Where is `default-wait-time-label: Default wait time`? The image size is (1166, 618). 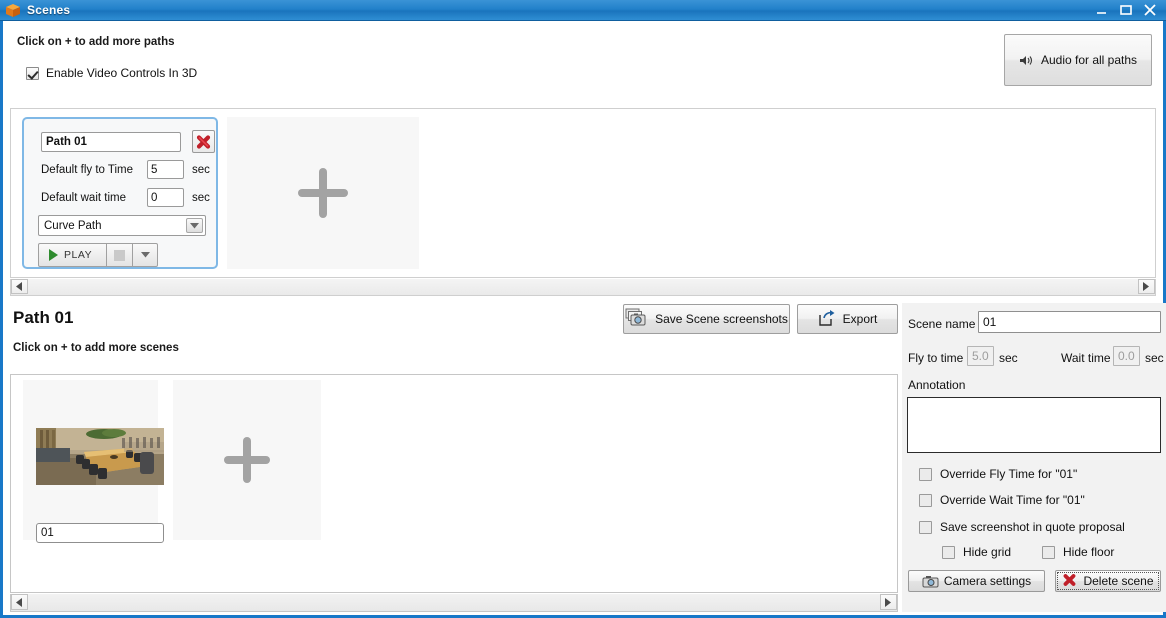 default-wait-time-label: Default wait time is located at coordinates (84, 197).